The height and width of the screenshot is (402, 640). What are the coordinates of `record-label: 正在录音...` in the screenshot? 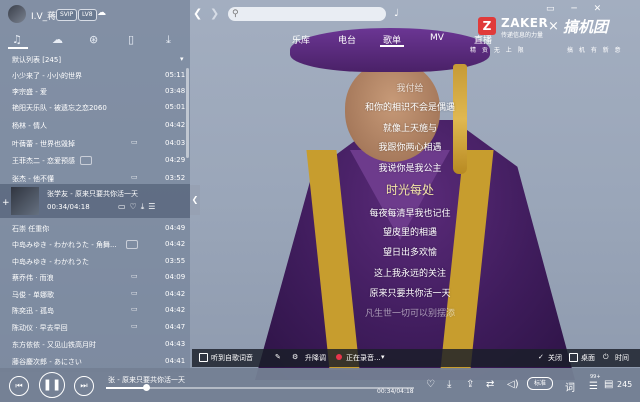 It's located at (363, 358).